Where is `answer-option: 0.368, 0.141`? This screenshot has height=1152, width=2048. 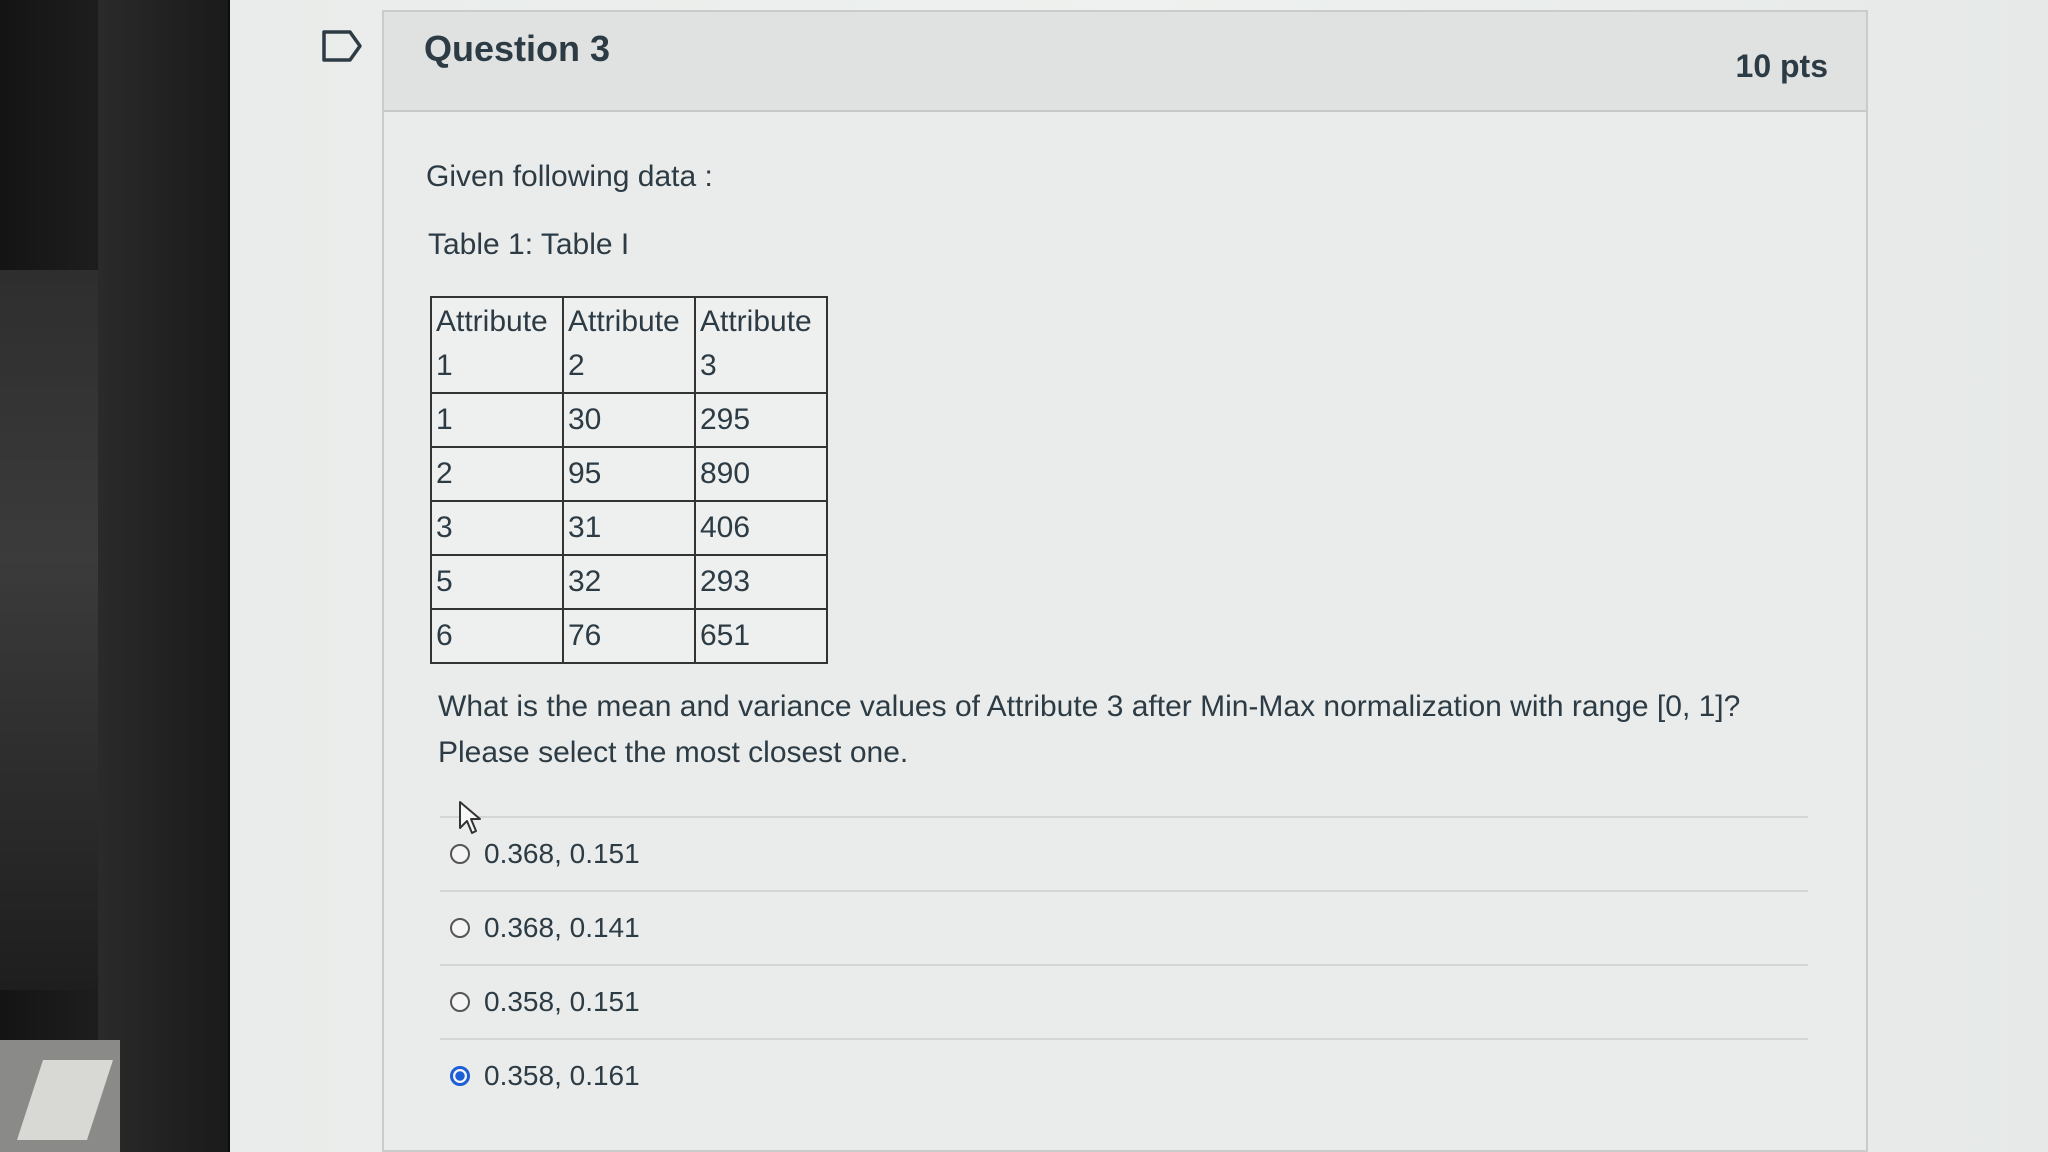 answer-option: 0.368, 0.141 is located at coordinates (1124, 927).